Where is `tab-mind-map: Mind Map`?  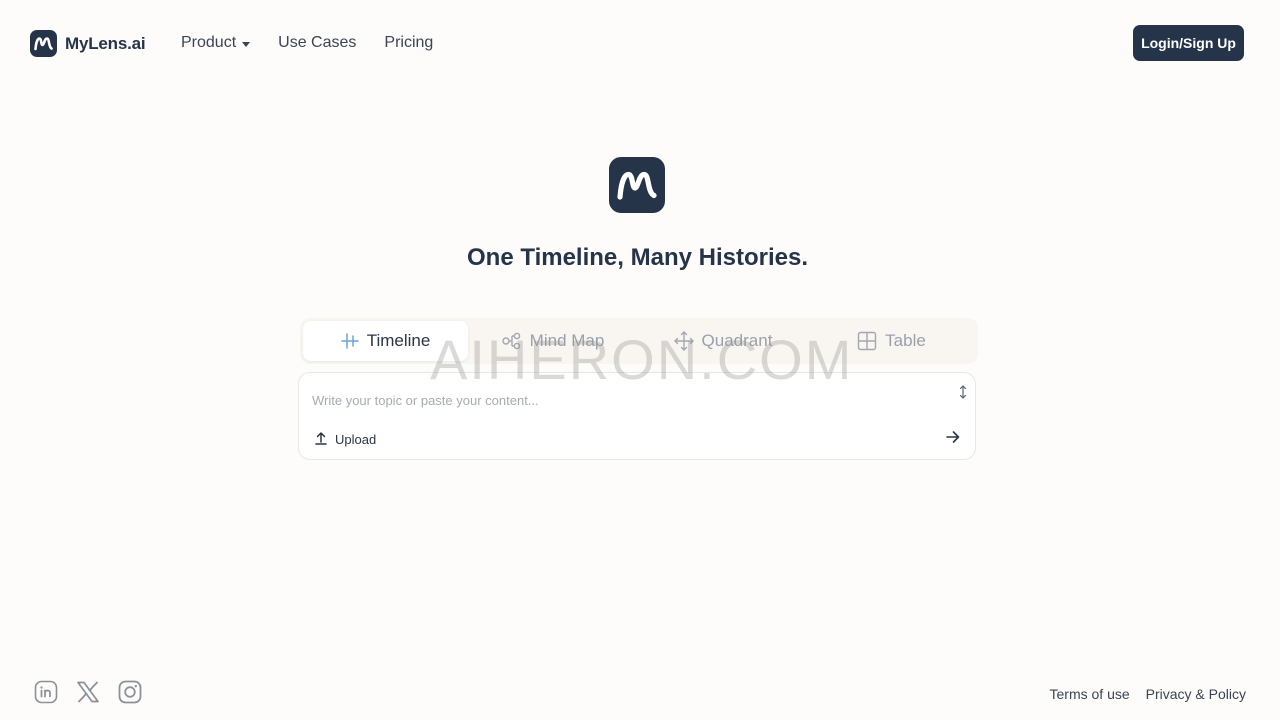
tab-mind-map: Mind Map is located at coordinates (553, 341).